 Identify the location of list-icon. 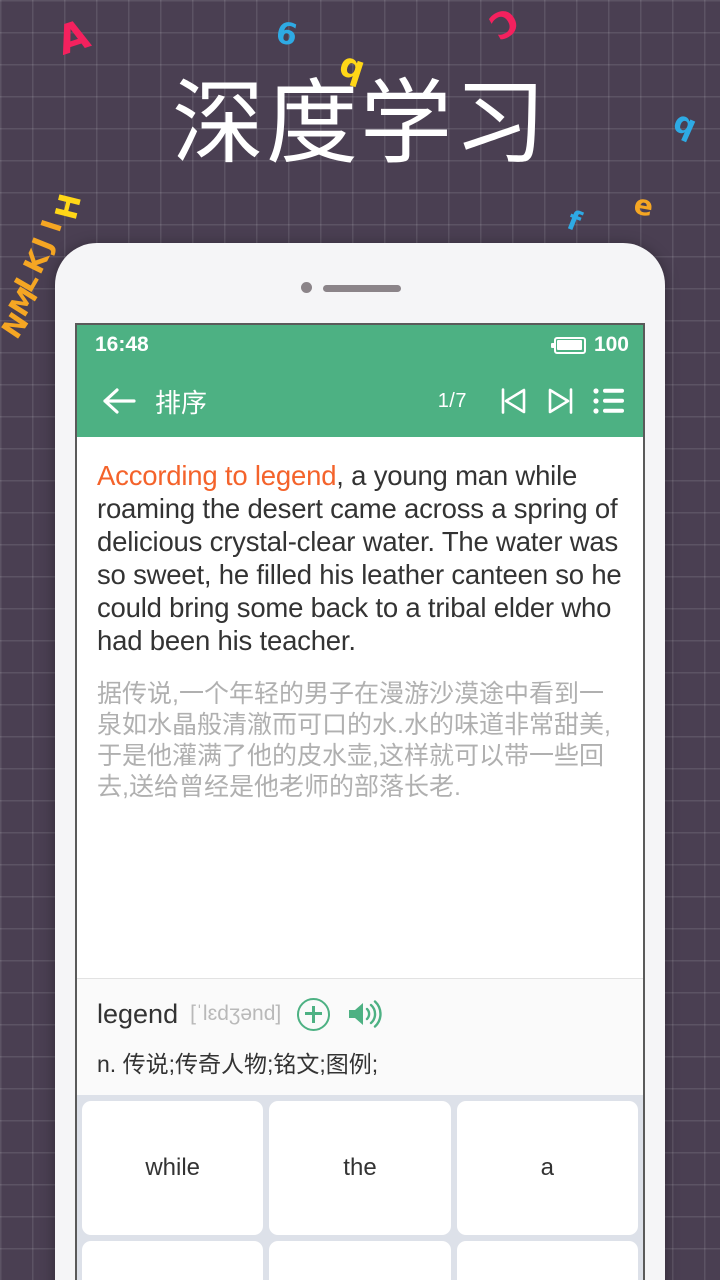
(609, 401).